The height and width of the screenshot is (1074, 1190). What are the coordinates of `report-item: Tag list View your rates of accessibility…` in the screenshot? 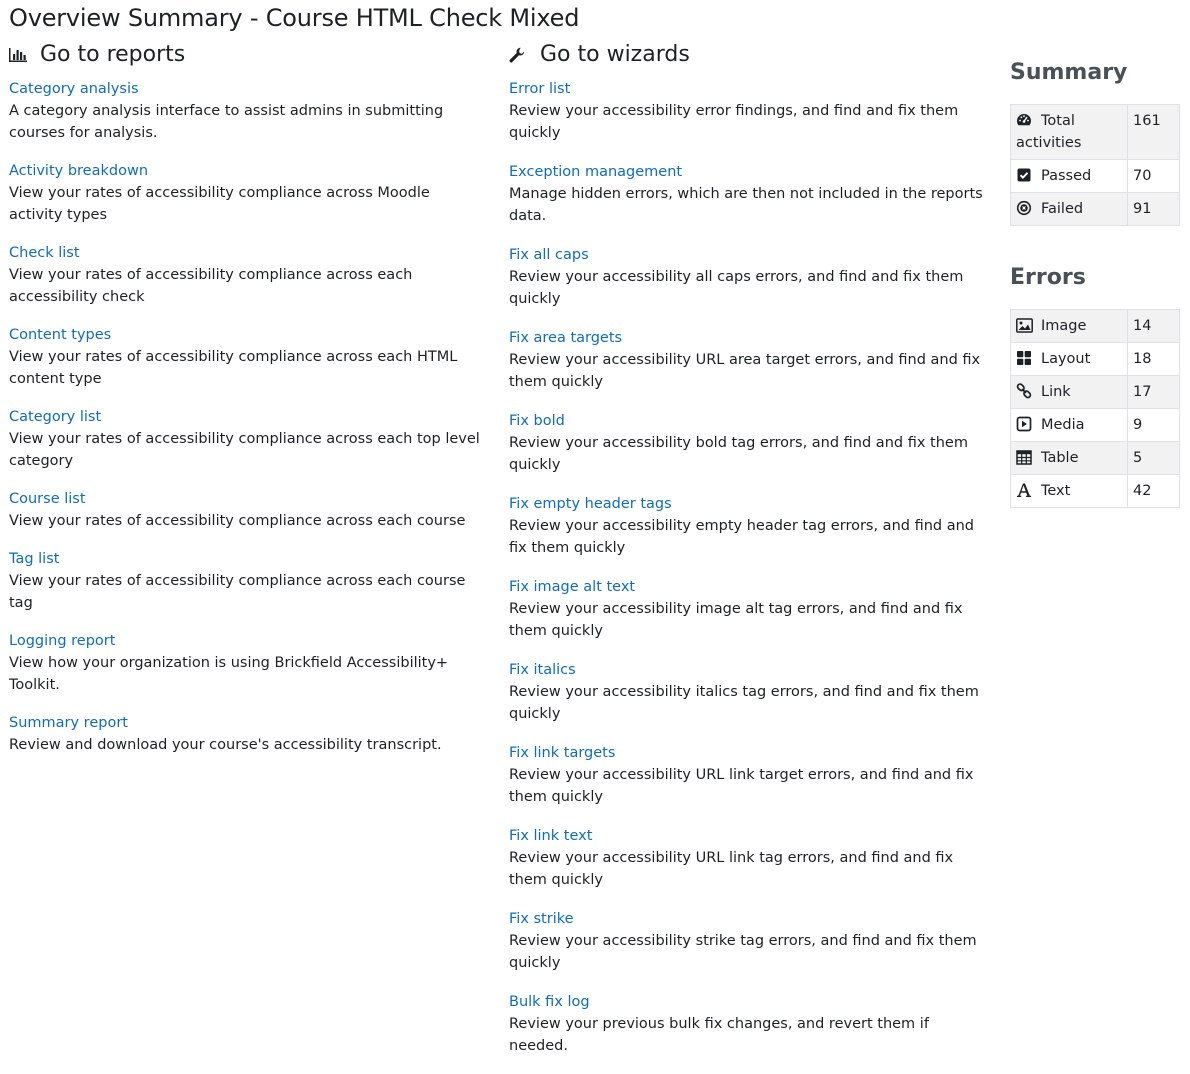 It's located at (247, 581).